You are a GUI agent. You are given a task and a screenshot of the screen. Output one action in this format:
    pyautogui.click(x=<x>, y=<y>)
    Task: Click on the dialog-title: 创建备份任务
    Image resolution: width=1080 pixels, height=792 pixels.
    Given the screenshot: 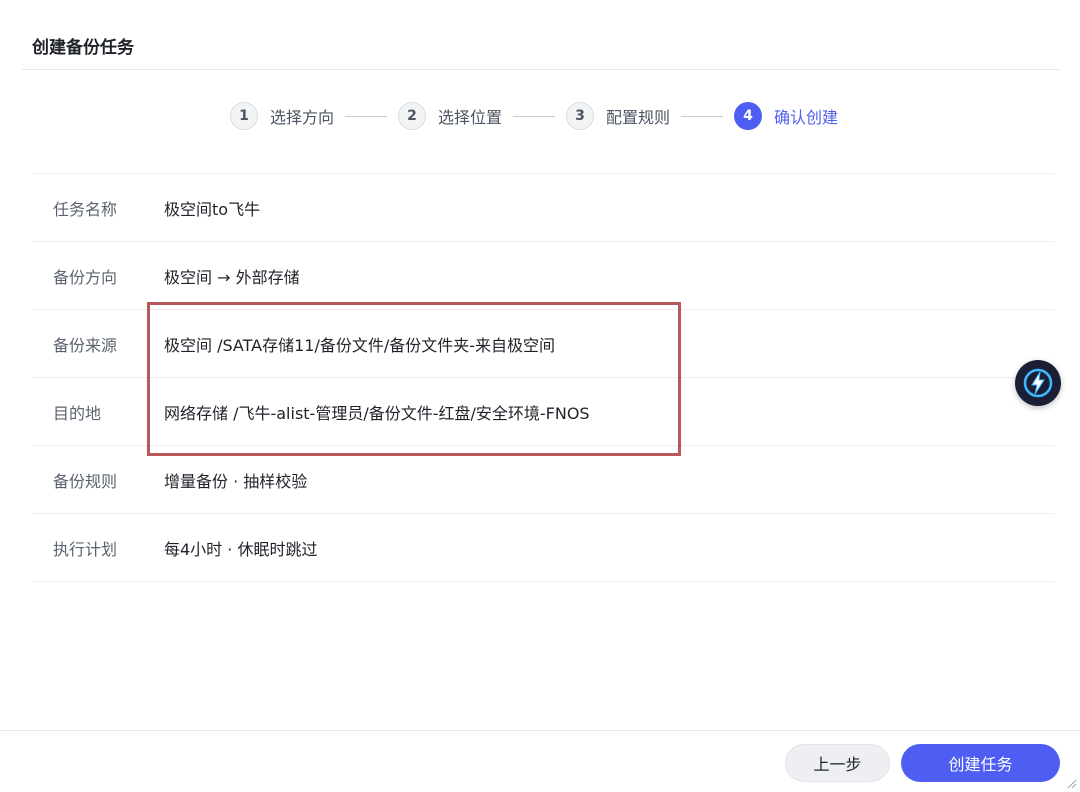 What is the action you would take?
    pyautogui.click(x=83, y=48)
    